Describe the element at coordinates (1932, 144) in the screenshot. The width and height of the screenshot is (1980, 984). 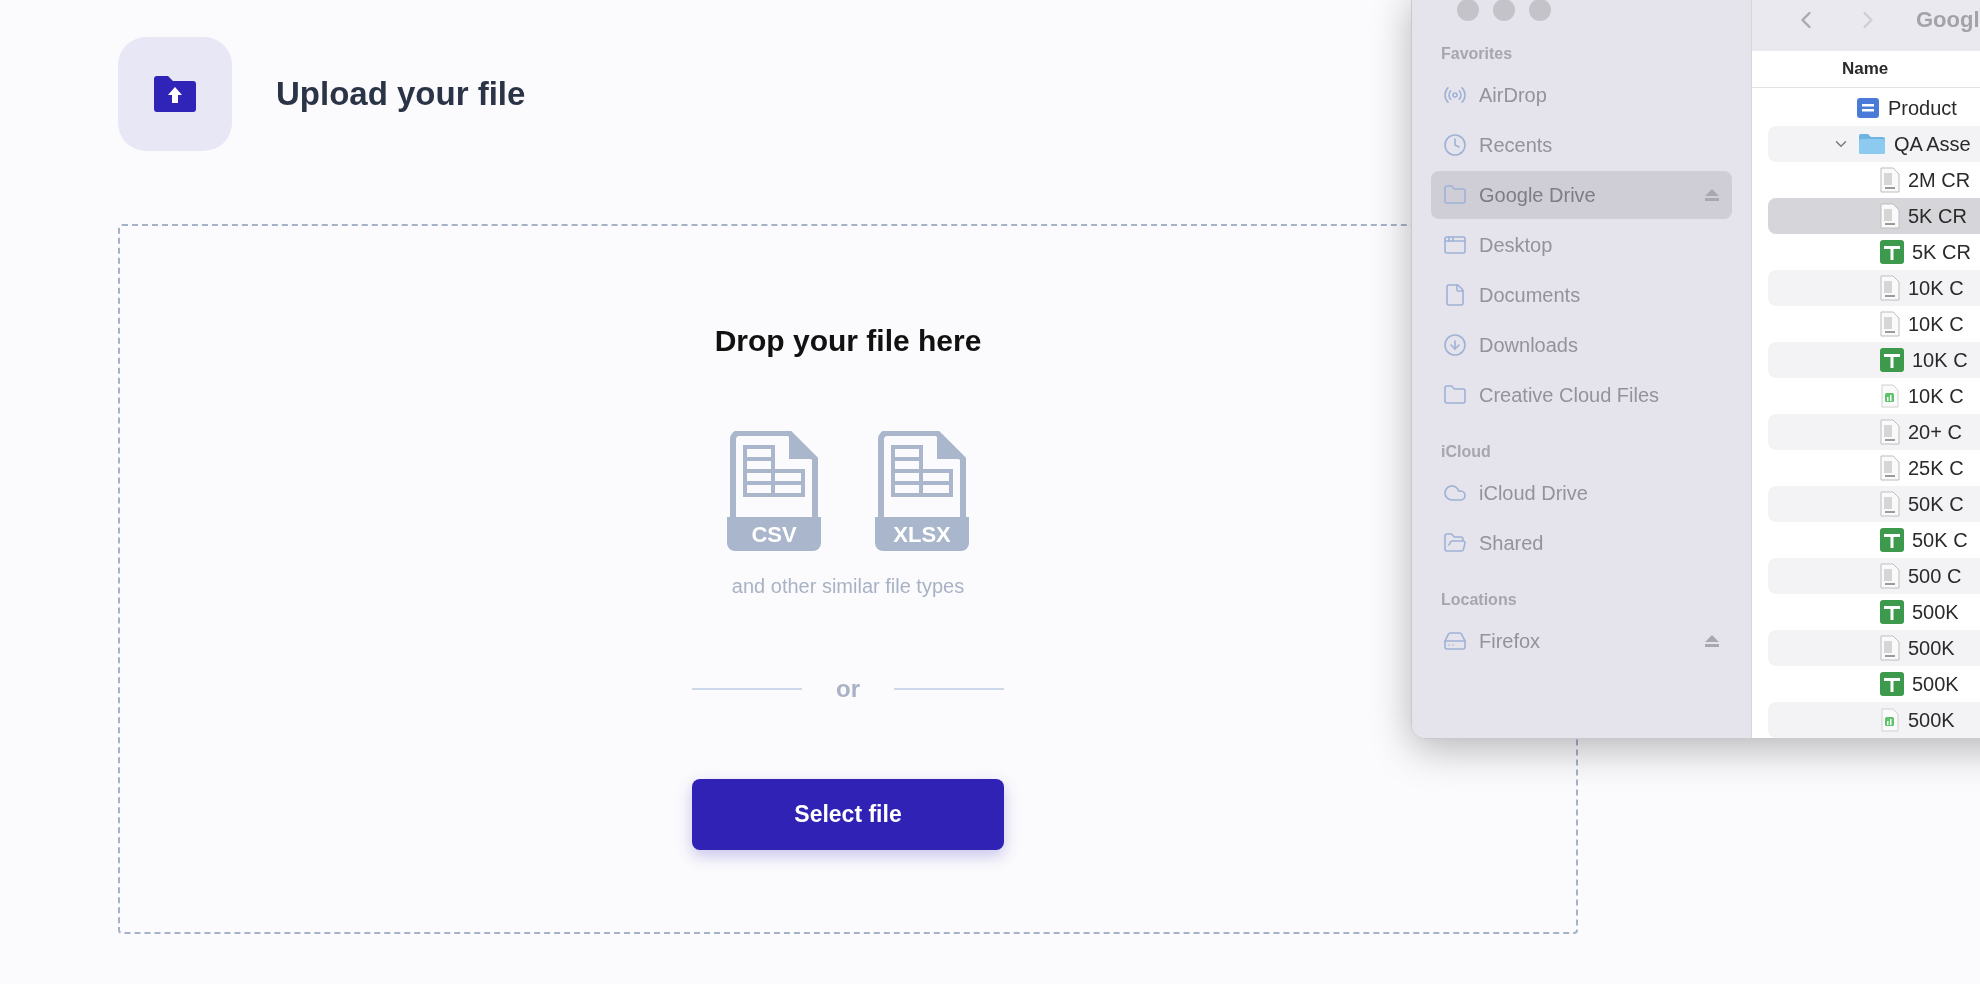
I see `file-name: QA Asse` at that location.